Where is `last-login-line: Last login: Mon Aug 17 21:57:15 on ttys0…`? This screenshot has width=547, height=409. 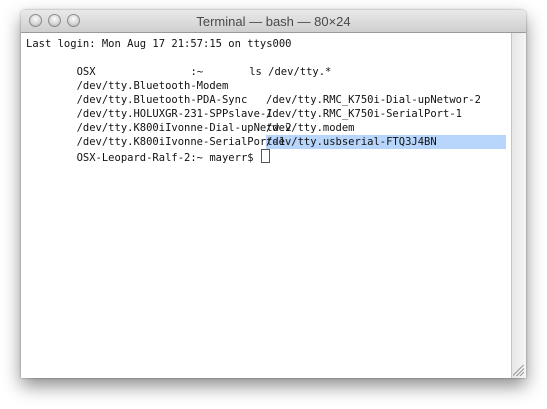
last-login-line: Last login: Mon Aug 17 21:57:15 on ttys0… is located at coordinates (159, 44).